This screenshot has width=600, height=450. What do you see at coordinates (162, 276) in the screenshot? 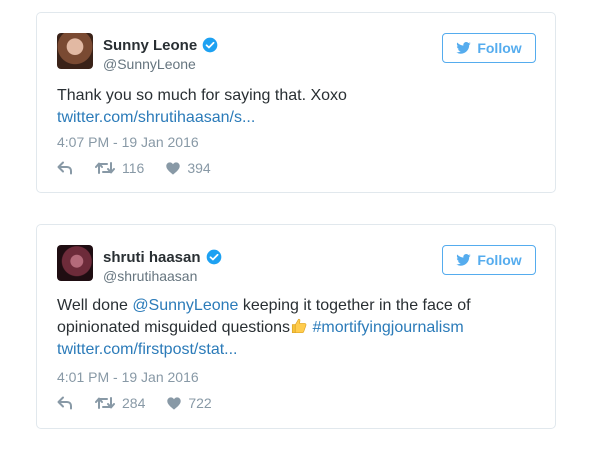
I see `user-handle: @shrutihaasan` at bounding box center [162, 276].